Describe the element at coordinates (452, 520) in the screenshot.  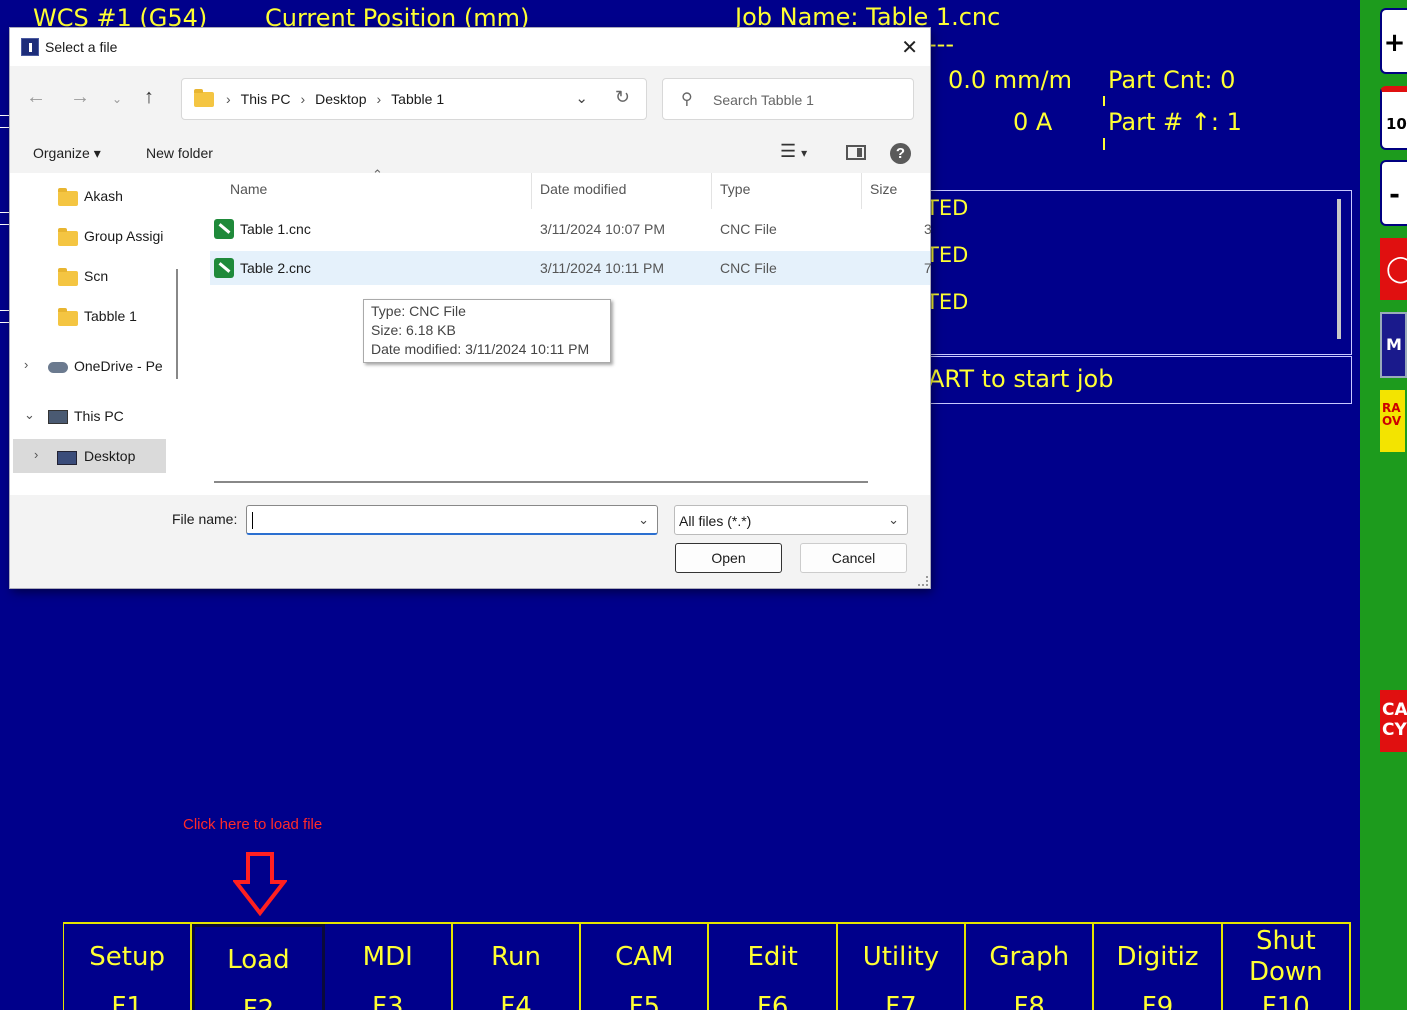
I see `file-name-input: ⌄` at that location.